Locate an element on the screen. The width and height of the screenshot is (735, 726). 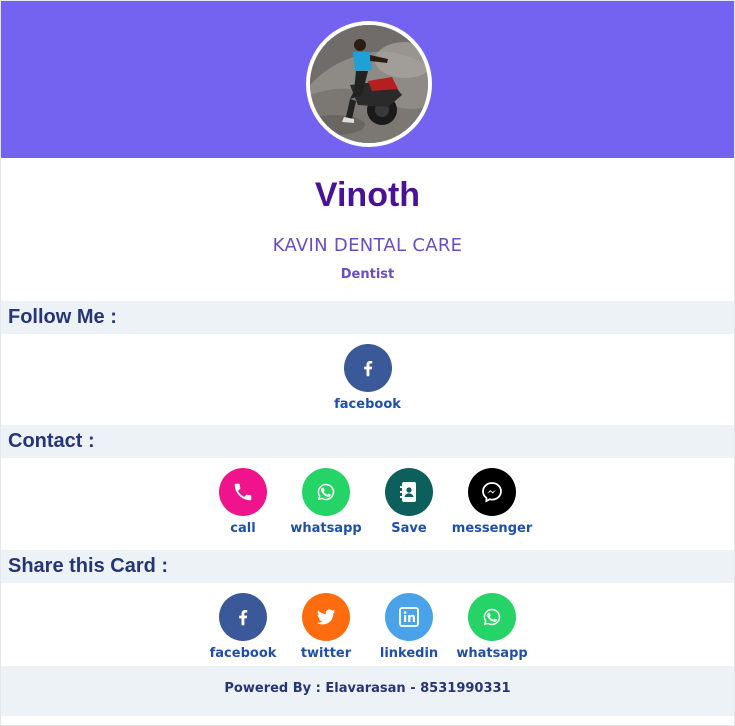
messenger-button: messenger is located at coordinates (492, 509).